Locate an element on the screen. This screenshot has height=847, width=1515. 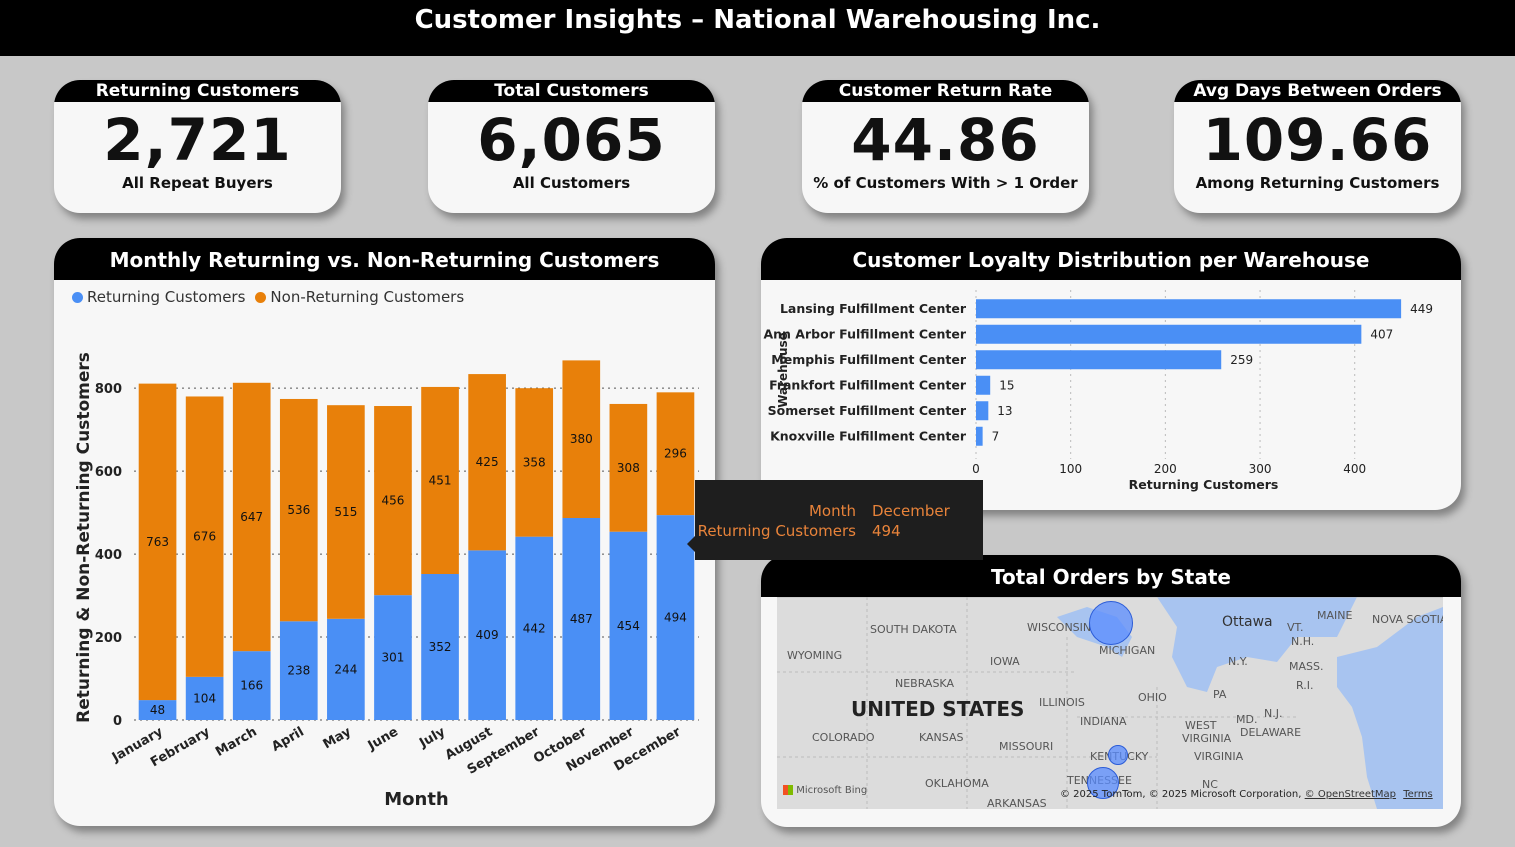
osm-link: © OpenStreetMap is located at coordinates (1350, 794).